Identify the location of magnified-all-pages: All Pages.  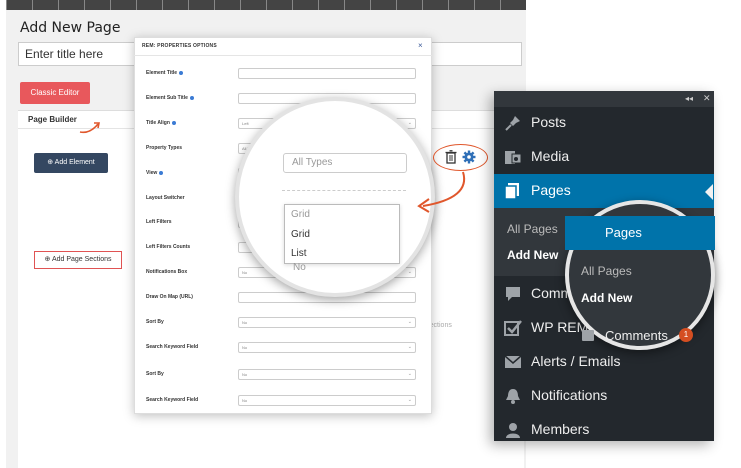
(606, 271).